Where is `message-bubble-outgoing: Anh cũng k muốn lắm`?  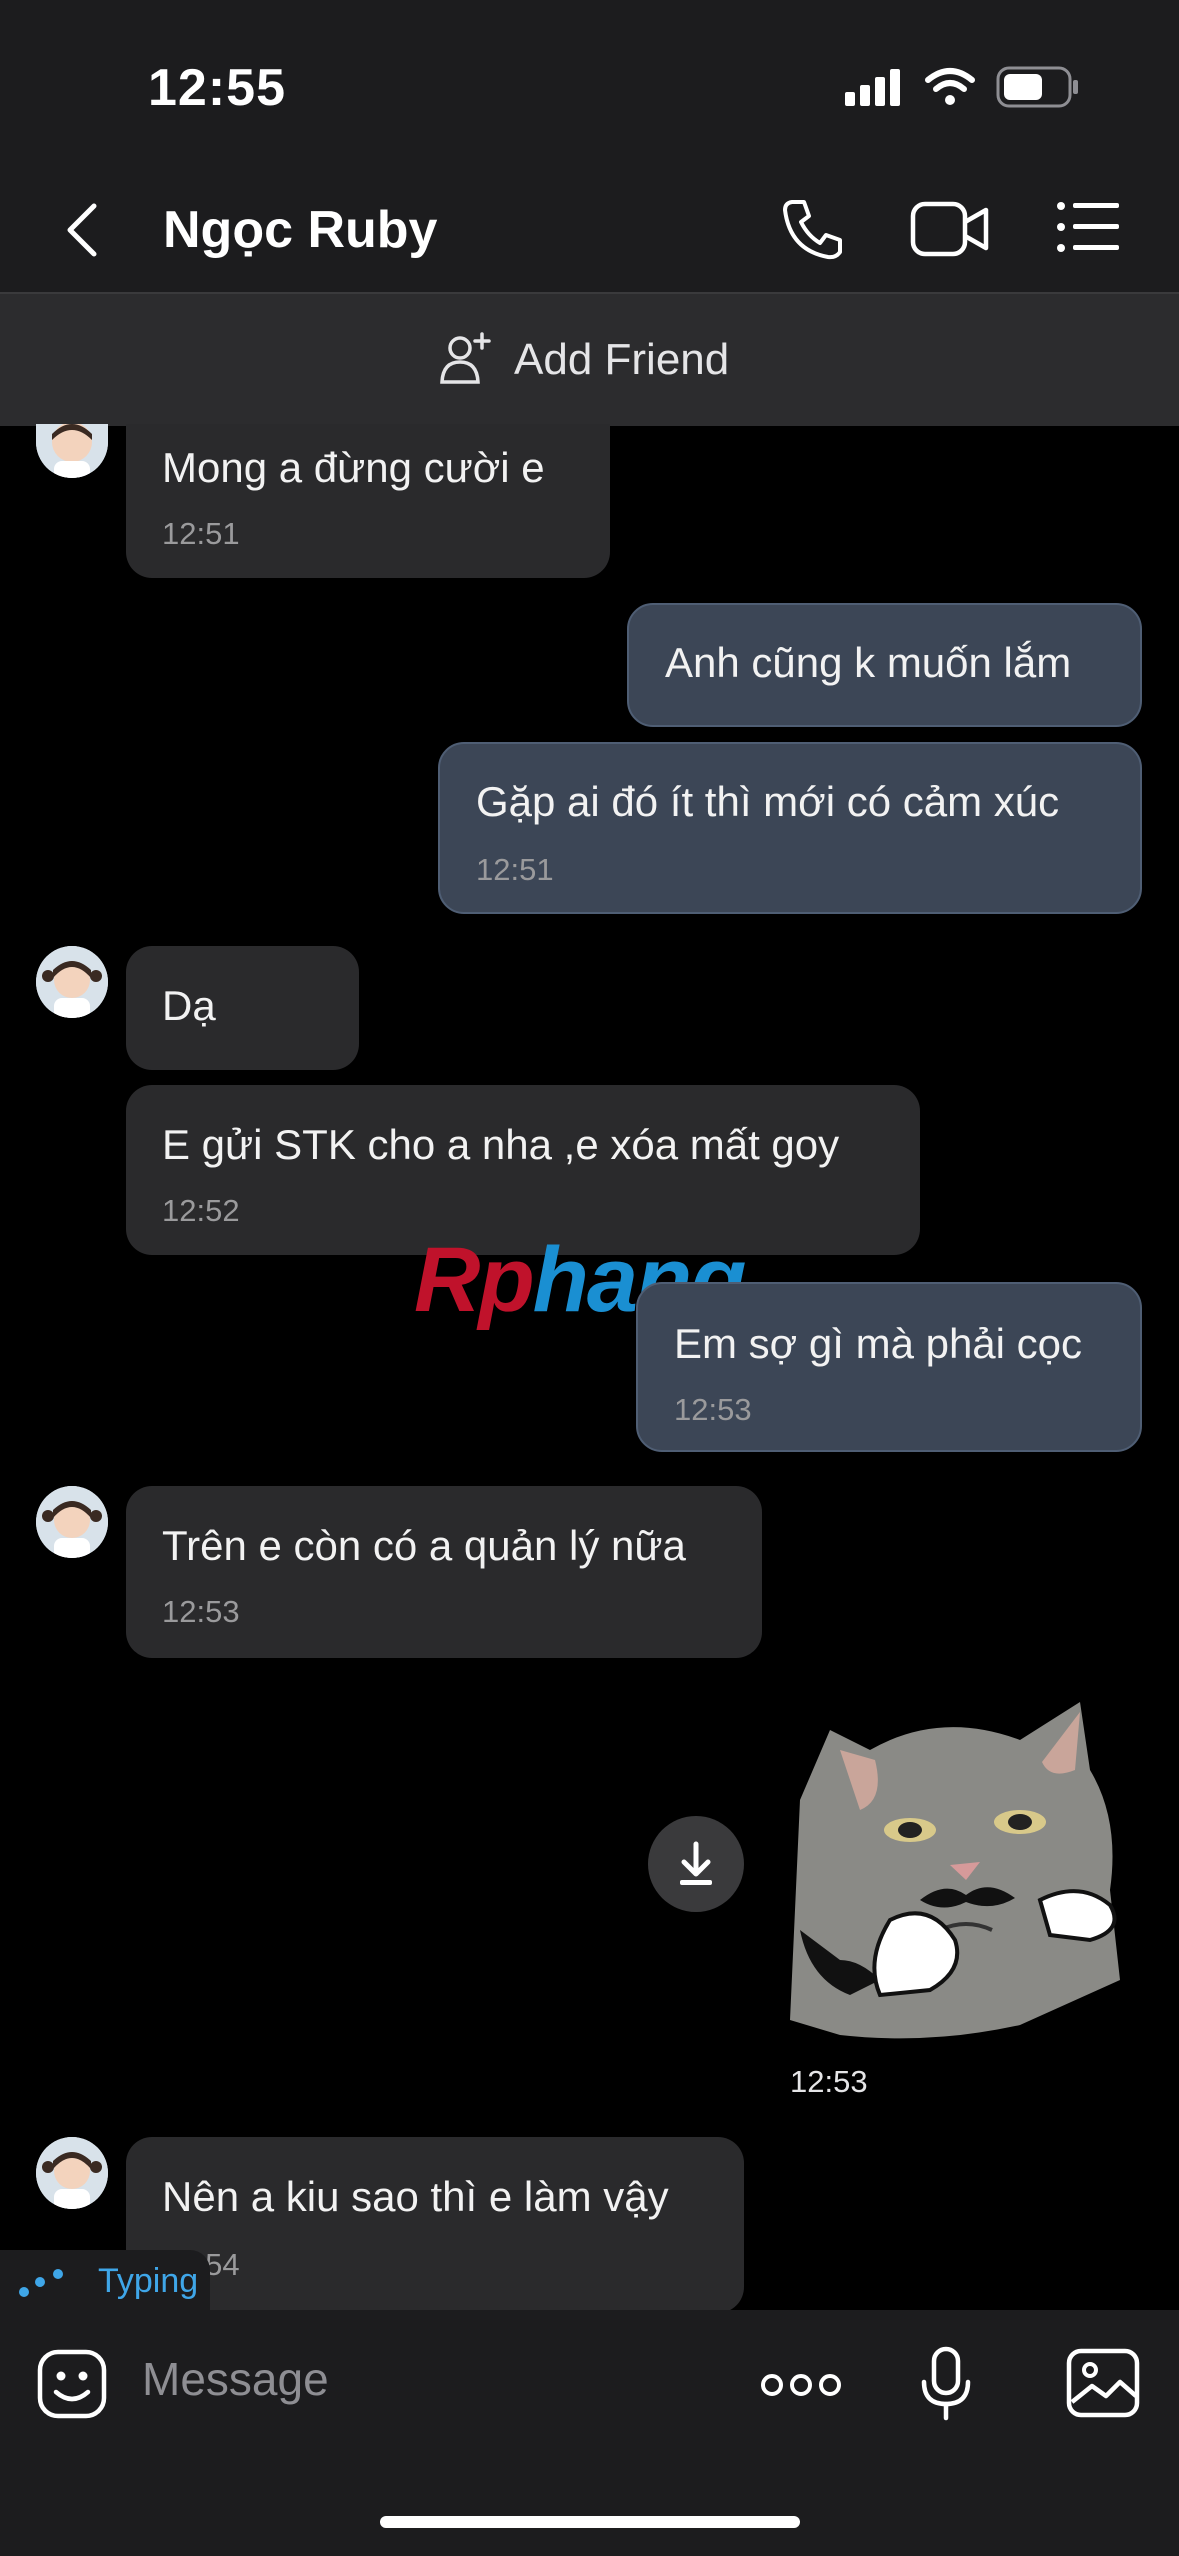 message-bubble-outgoing: Anh cũng k muốn lắm is located at coordinates (884, 665).